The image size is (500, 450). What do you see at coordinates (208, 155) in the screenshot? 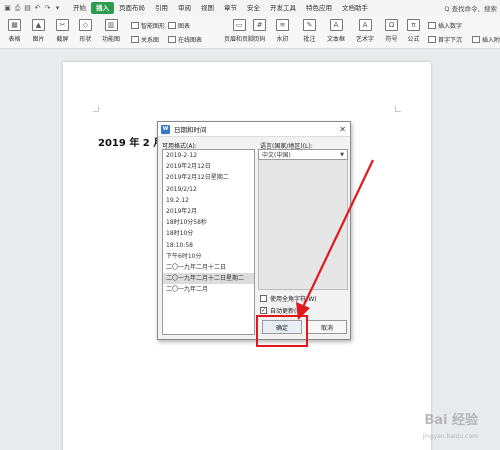
I see `format-list-item: 2019-2-12` at bounding box center [208, 155].